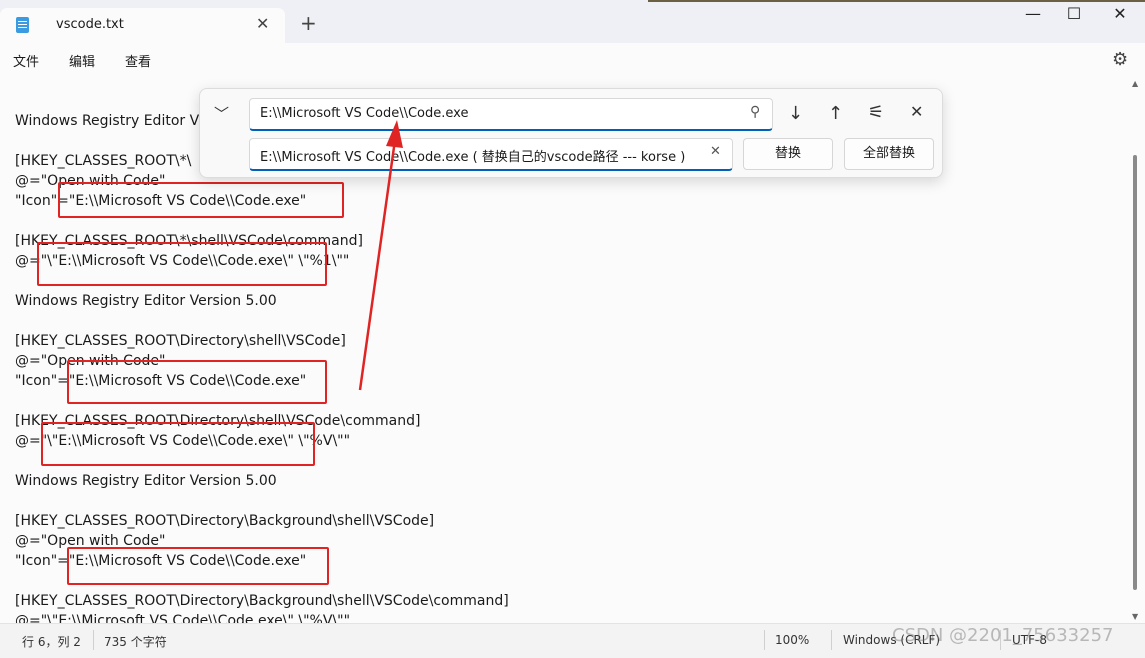  What do you see at coordinates (82, 60) in the screenshot?
I see `menu-edit: 编辑` at bounding box center [82, 60].